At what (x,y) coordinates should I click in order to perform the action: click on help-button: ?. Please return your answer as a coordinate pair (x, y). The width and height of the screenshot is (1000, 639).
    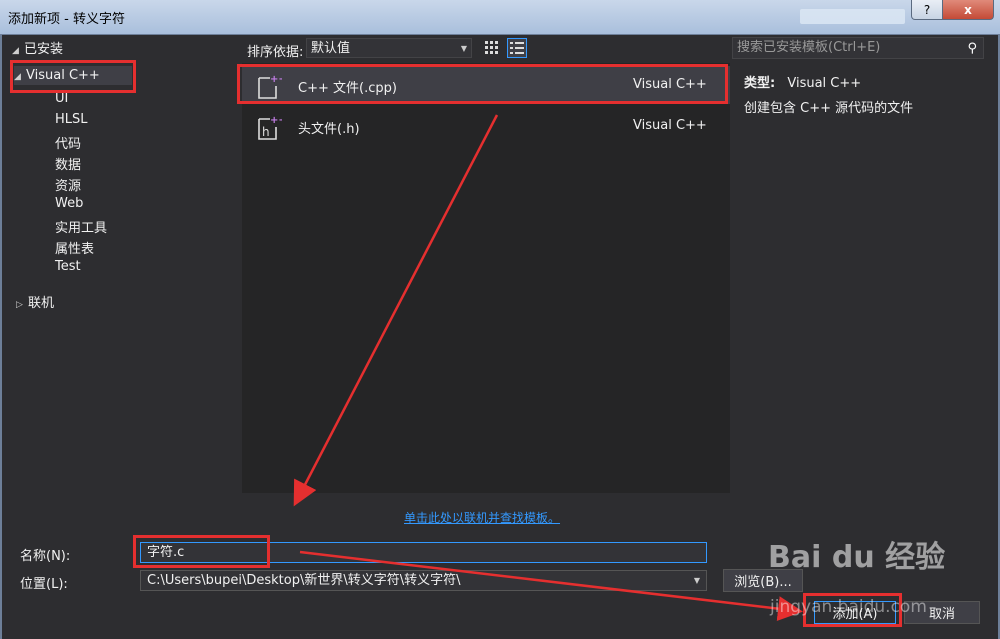
    Looking at the image, I should click on (927, 10).